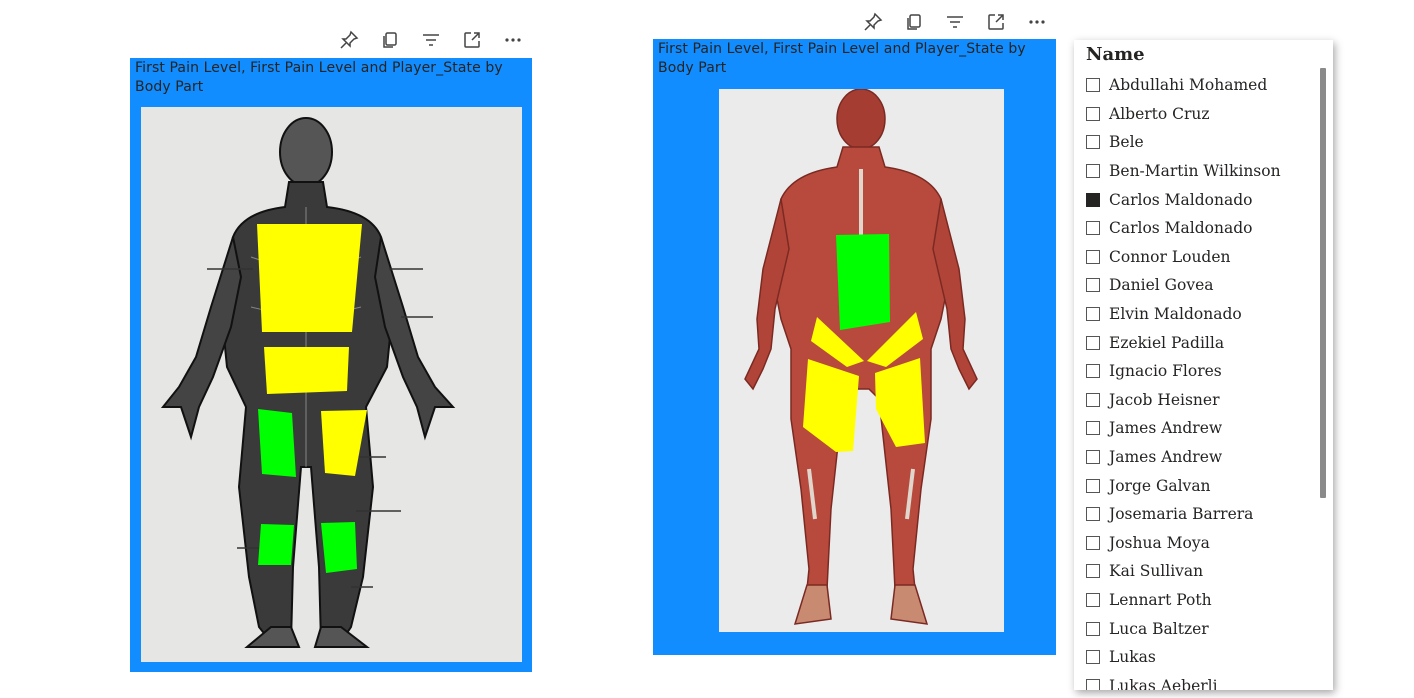 The width and height of the screenshot is (1414, 698). Describe the element at coordinates (1188, 85) in the screenshot. I see `slicer-item-label: Abdullahi Mohamed` at that location.